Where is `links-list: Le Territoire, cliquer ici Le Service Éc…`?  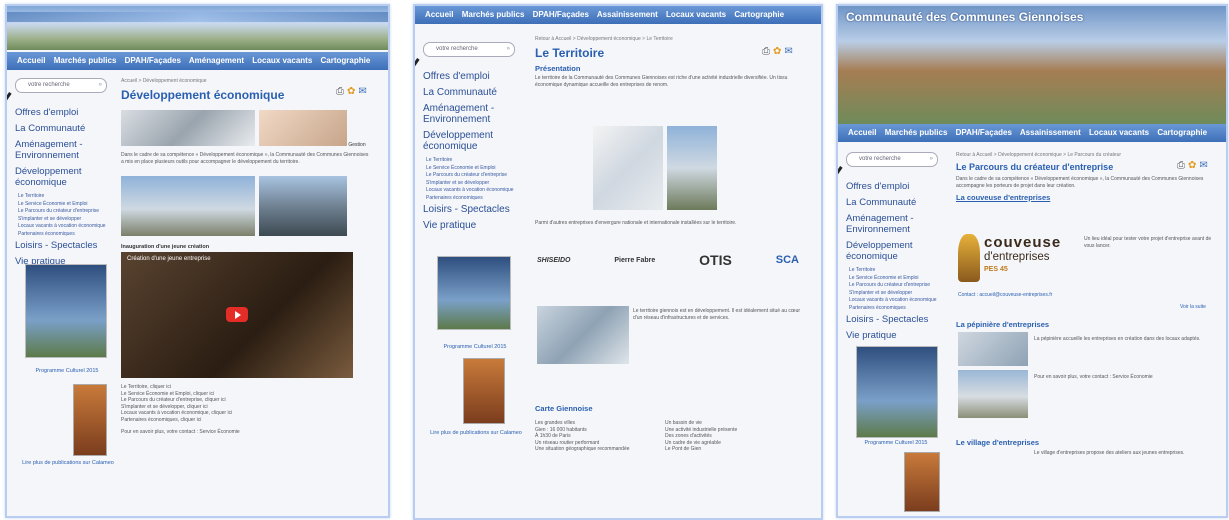 links-list: Le Territoire, cliquer ici Le Service Éc… is located at coordinates (196, 410).